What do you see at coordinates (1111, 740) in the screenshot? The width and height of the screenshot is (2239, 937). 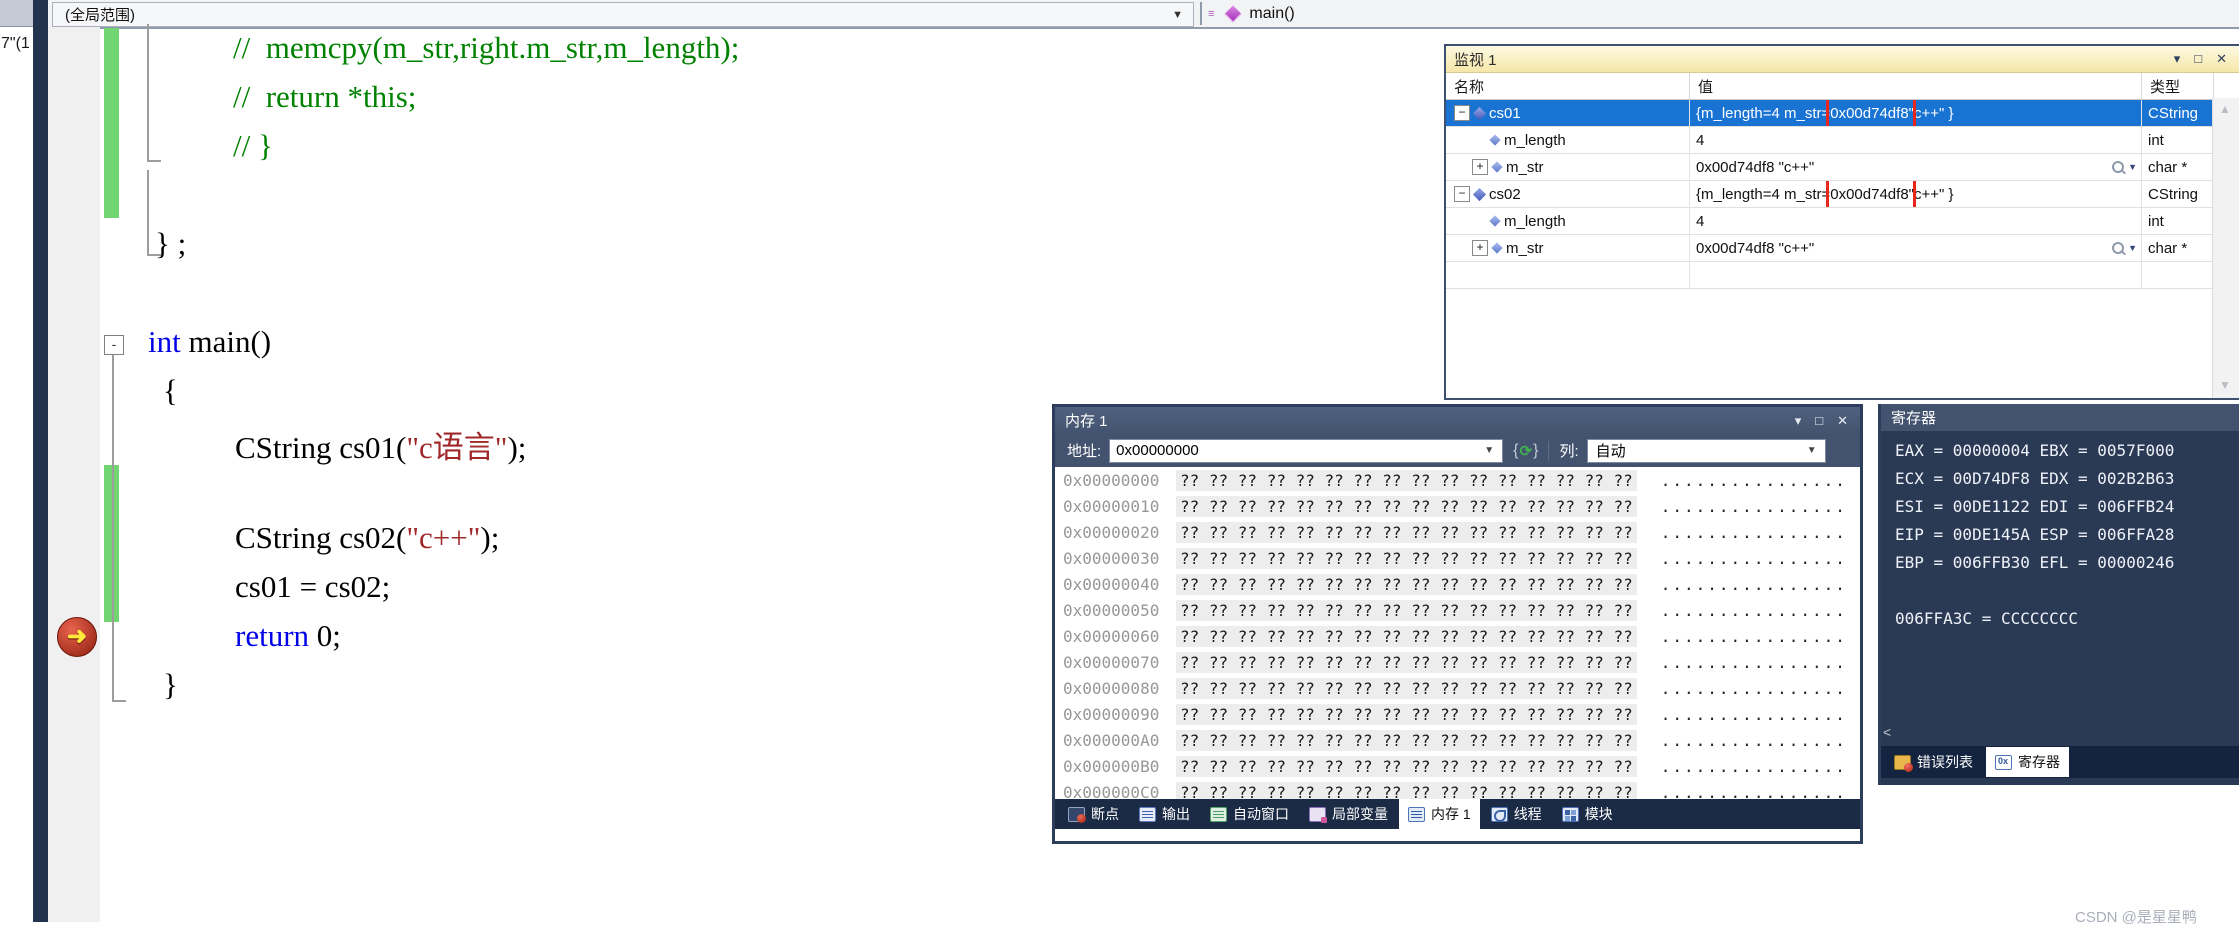 I see `memory-address: 0x000000A0` at bounding box center [1111, 740].